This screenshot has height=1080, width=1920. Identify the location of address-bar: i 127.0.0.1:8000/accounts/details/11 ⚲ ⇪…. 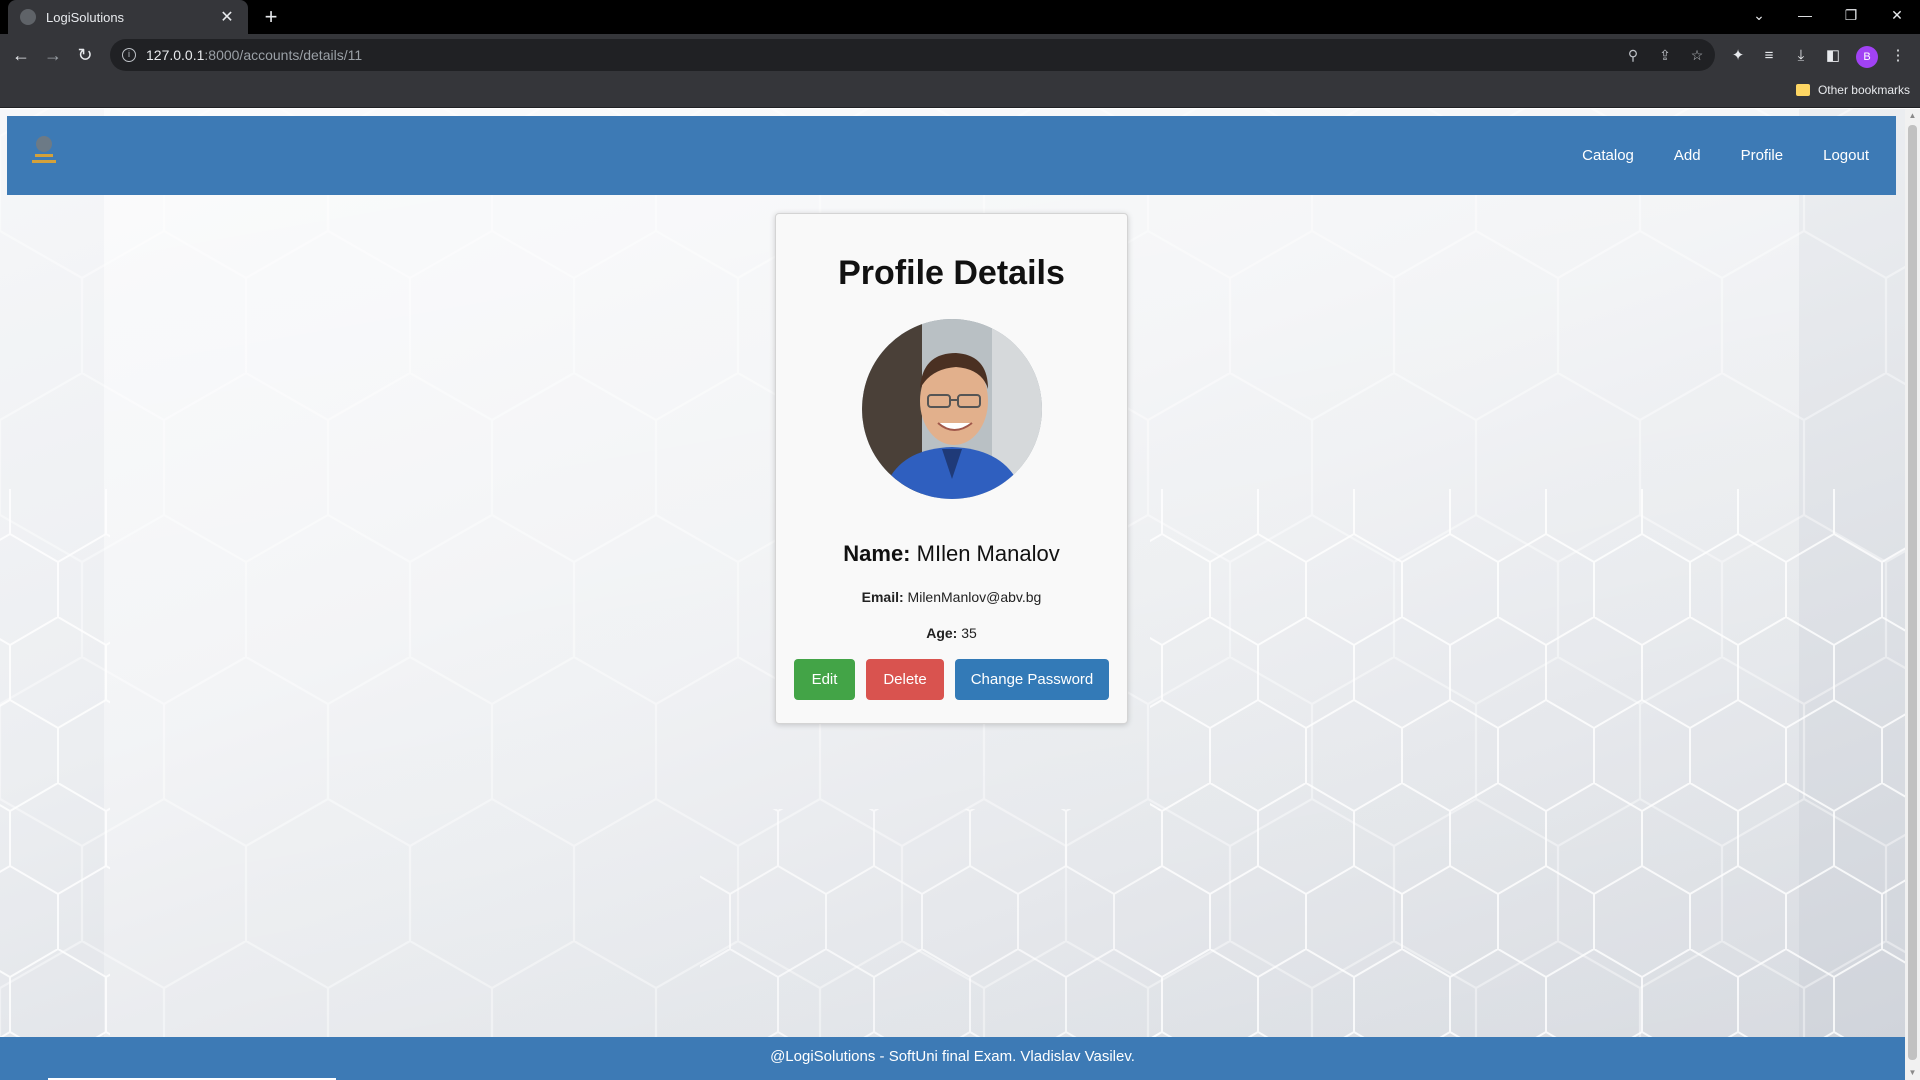
(912, 55).